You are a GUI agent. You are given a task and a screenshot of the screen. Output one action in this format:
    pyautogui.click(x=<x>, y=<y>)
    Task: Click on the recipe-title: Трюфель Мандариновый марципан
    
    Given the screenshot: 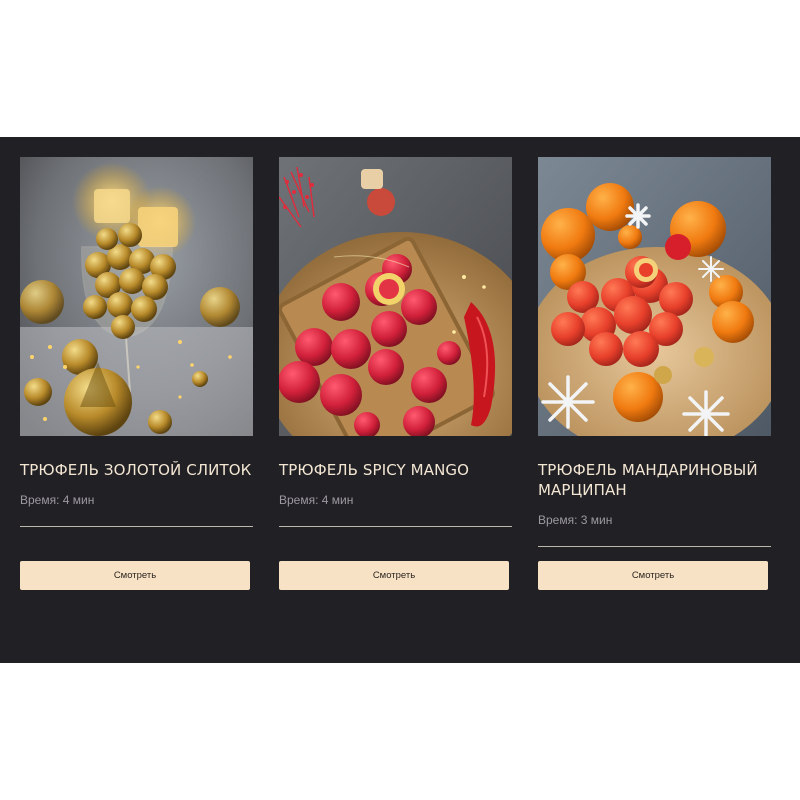 What is the action you would take?
    pyautogui.click(x=654, y=480)
    